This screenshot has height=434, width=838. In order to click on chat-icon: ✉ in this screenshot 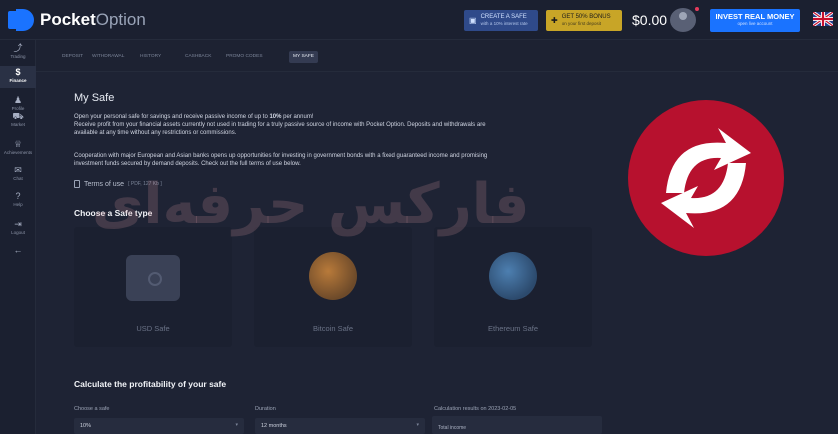, I will do `click(18, 170)`.